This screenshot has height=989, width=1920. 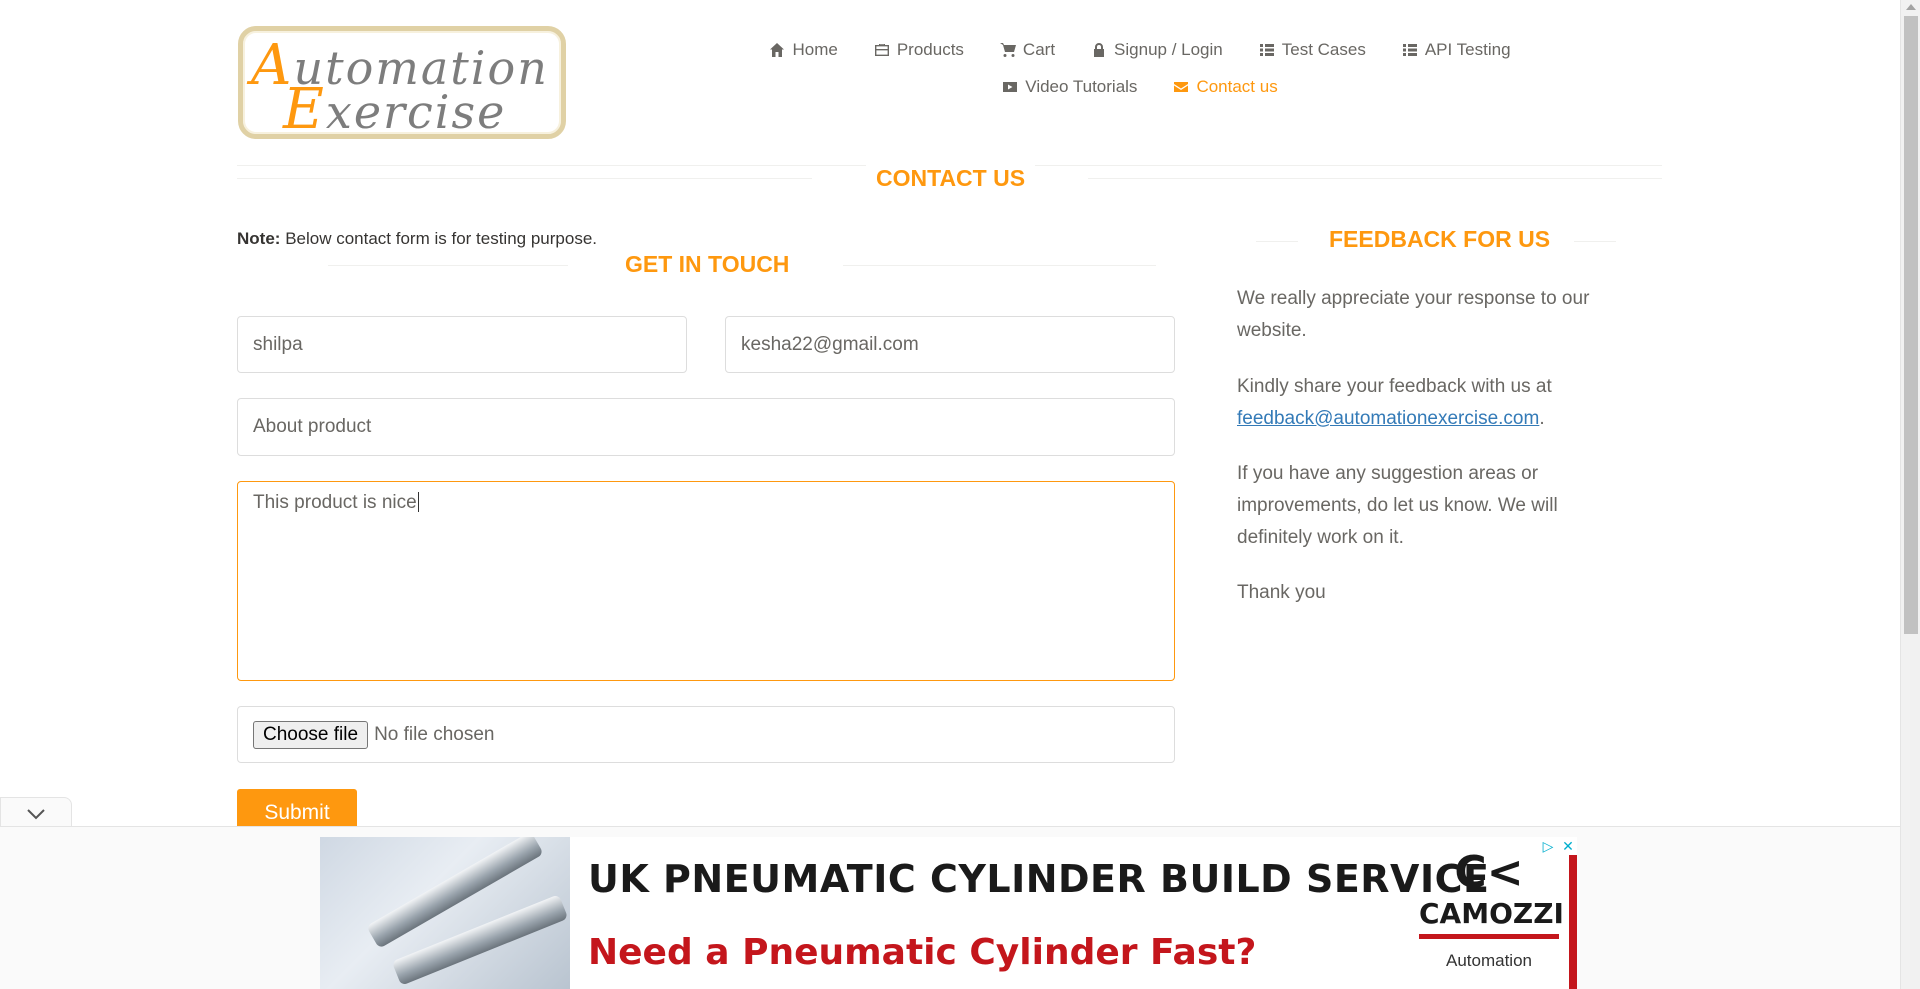 What do you see at coordinates (950, 344) in the screenshot?
I see `email-input: kesha22@gmail.com` at bounding box center [950, 344].